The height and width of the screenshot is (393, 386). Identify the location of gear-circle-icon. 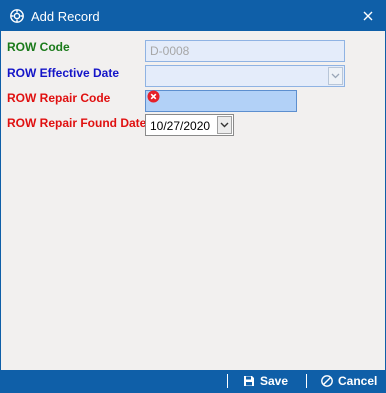
(17, 16).